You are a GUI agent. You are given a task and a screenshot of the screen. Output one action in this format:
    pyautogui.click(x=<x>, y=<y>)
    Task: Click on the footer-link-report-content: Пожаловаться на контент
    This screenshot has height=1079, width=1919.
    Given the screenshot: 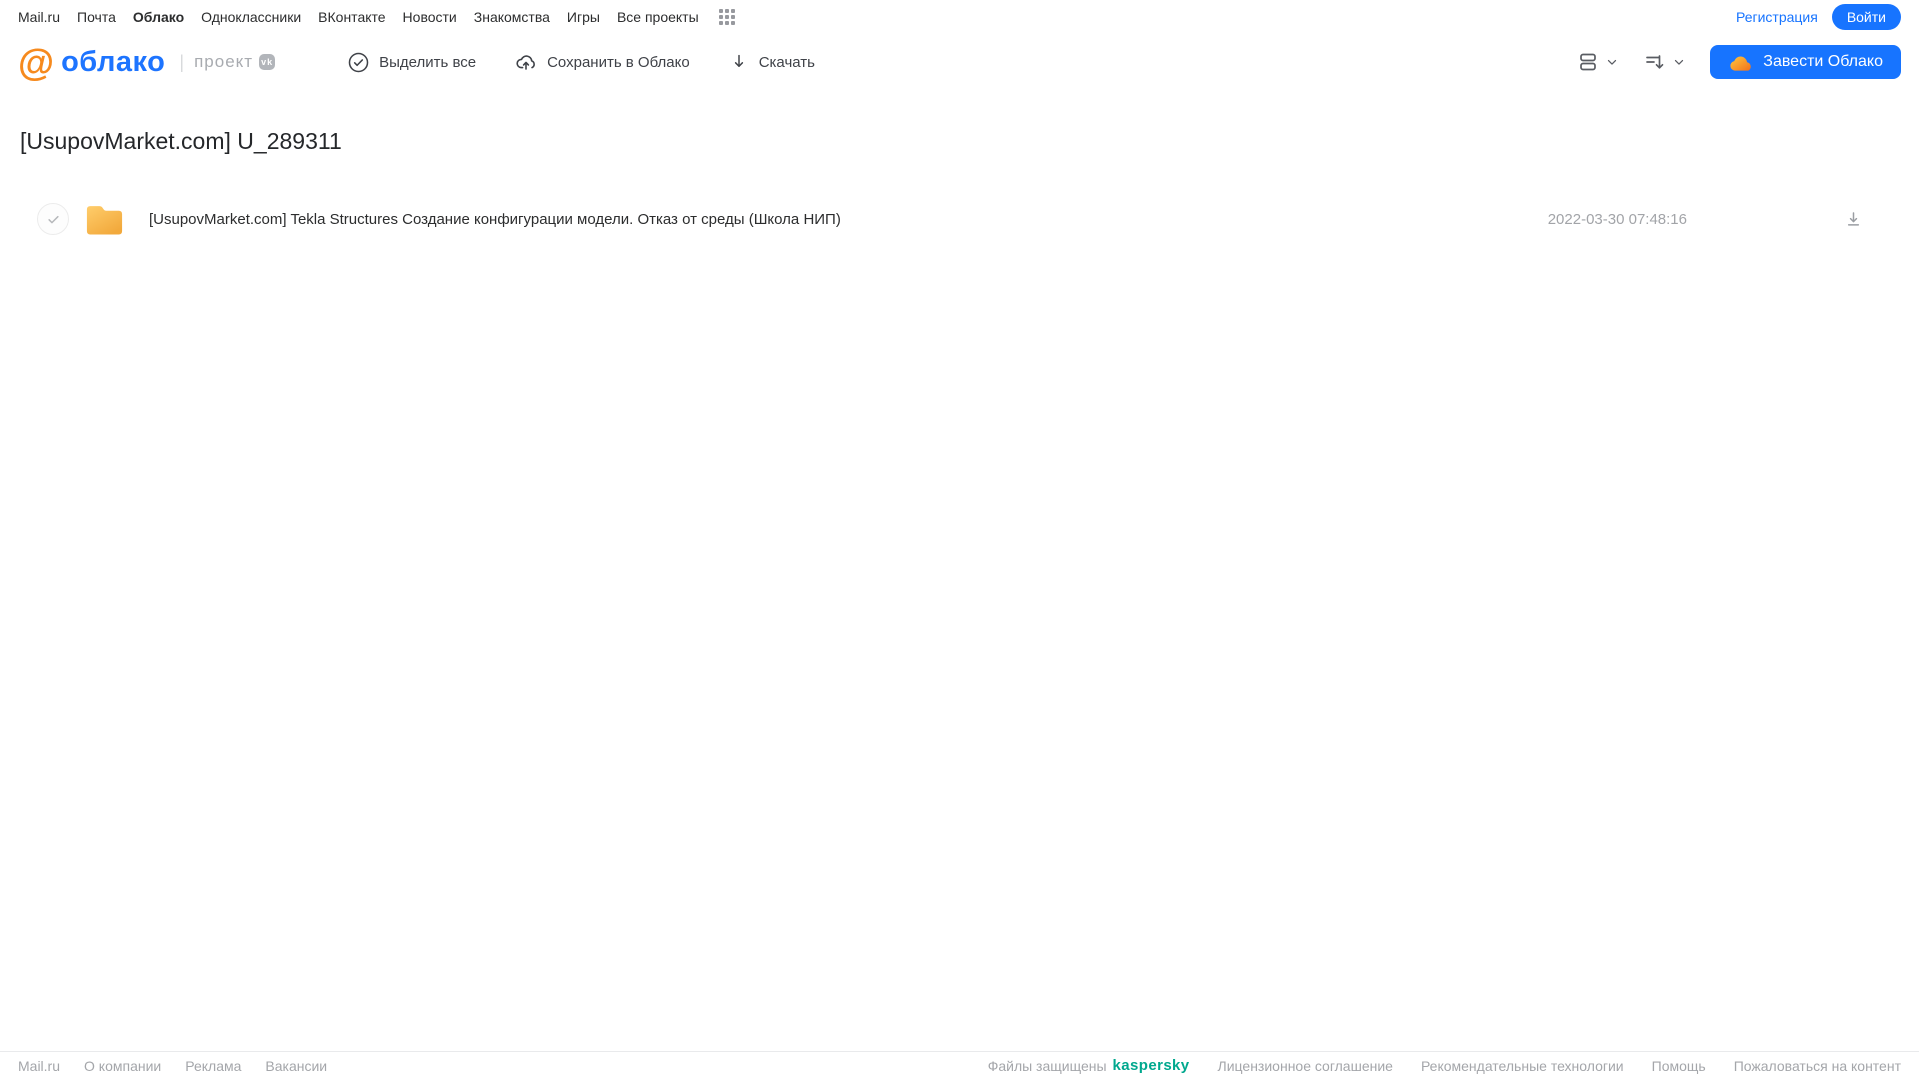 What is the action you would take?
    pyautogui.click(x=1817, y=1066)
    